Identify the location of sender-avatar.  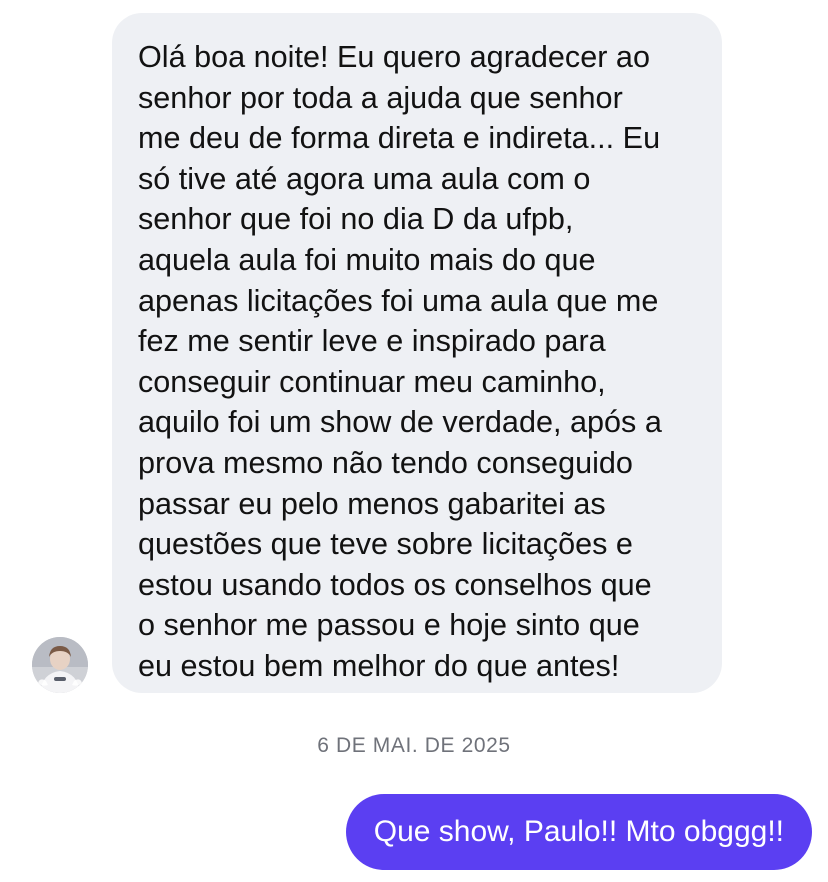
(60, 665).